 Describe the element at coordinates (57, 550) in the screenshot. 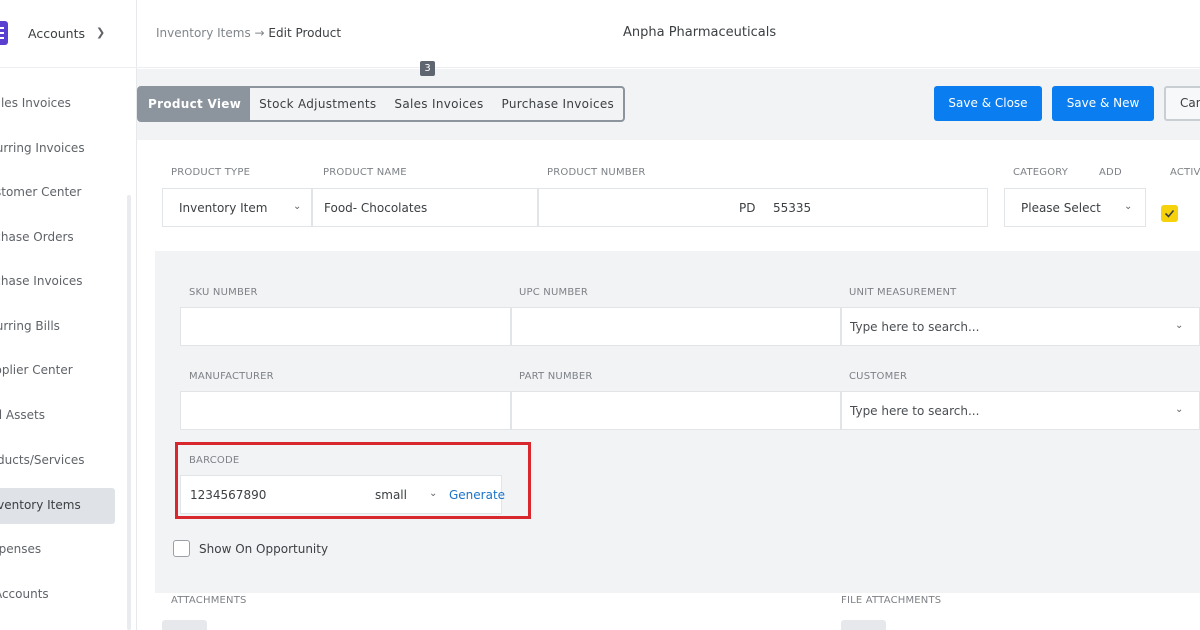

I see `sidebar-item-expenses: Expenses` at that location.